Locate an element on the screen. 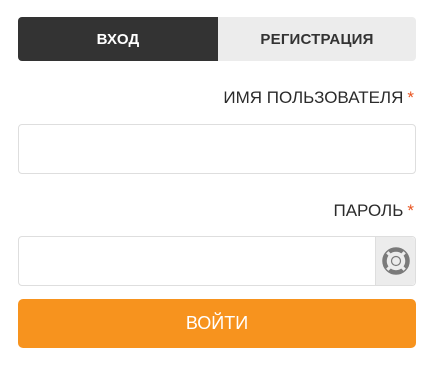 The height and width of the screenshot is (365, 432). password-label: ПАРОЛЬ * is located at coordinates (374, 211).